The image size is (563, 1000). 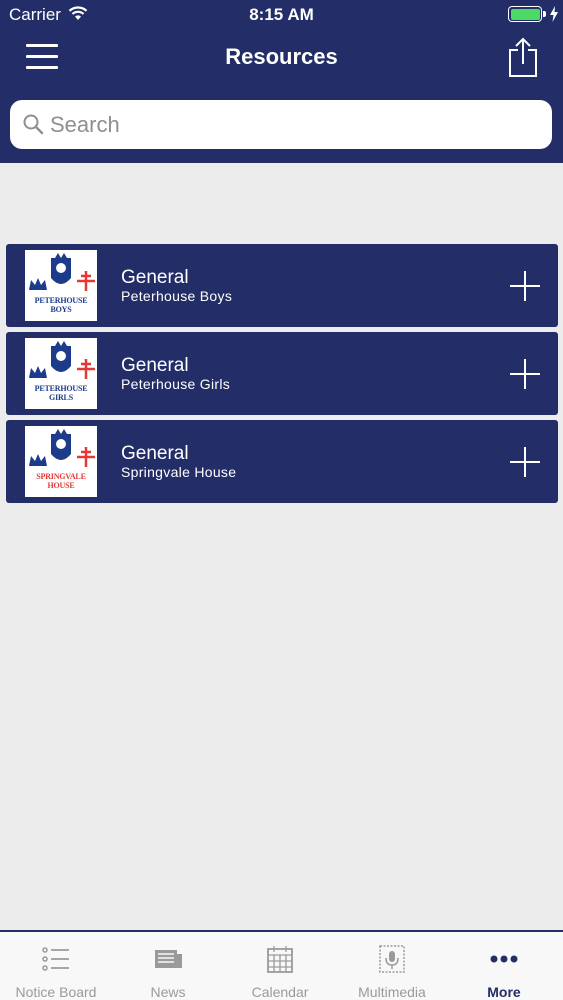 I want to click on tab-label: News, so click(x=168, y=992).